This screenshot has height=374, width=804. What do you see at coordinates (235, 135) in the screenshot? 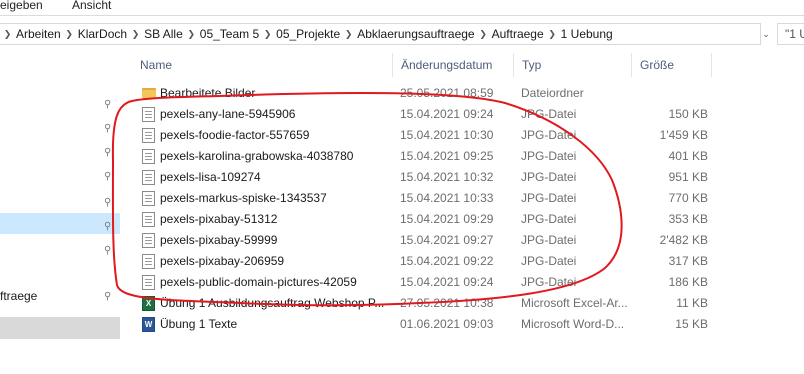
I see `file-name: pexels-foodie-factor-557659` at bounding box center [235, 135].